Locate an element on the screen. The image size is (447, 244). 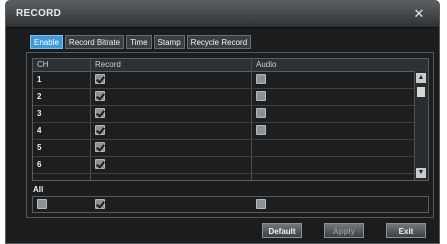
table-row: 5 is located at coordinates (224, 148).